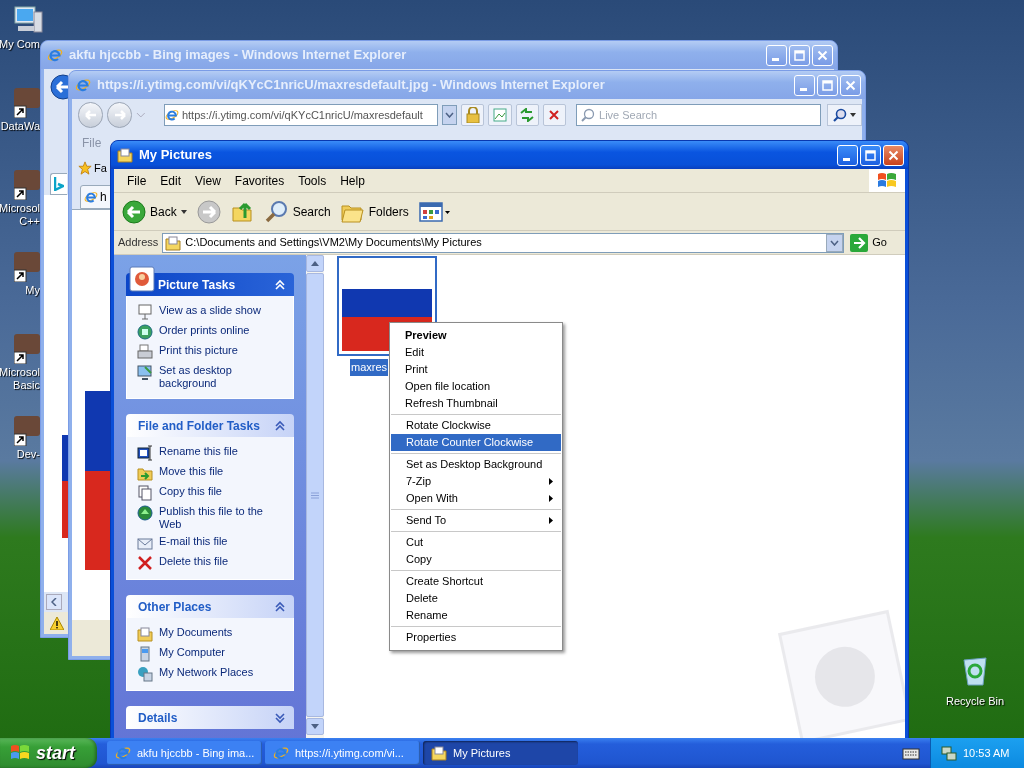  Describe the element at coordinates (145, 352) in the screenshot. I see `printer-icon` at that location.